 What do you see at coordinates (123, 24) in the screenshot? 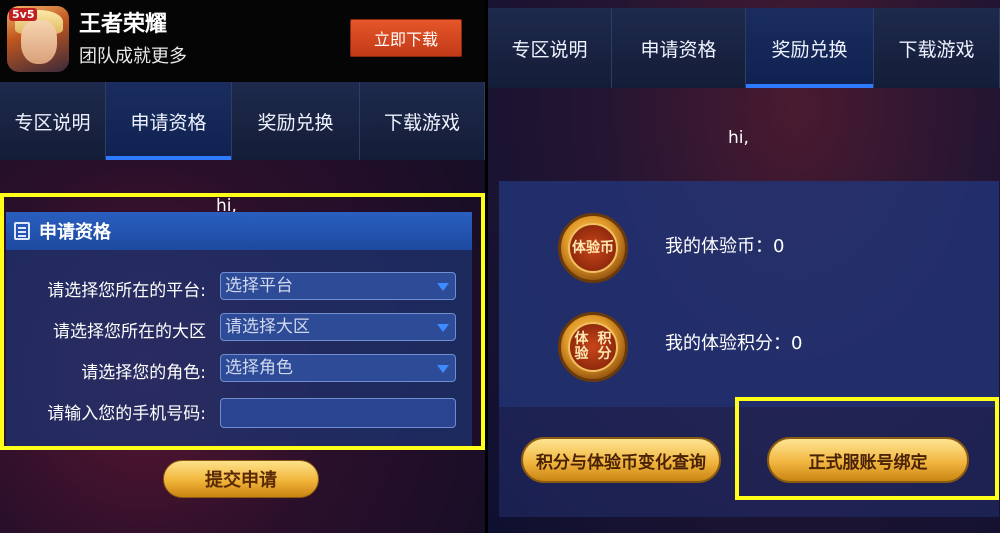
I see `app-title: 王者荣耀` at bounding box center [123, 24].